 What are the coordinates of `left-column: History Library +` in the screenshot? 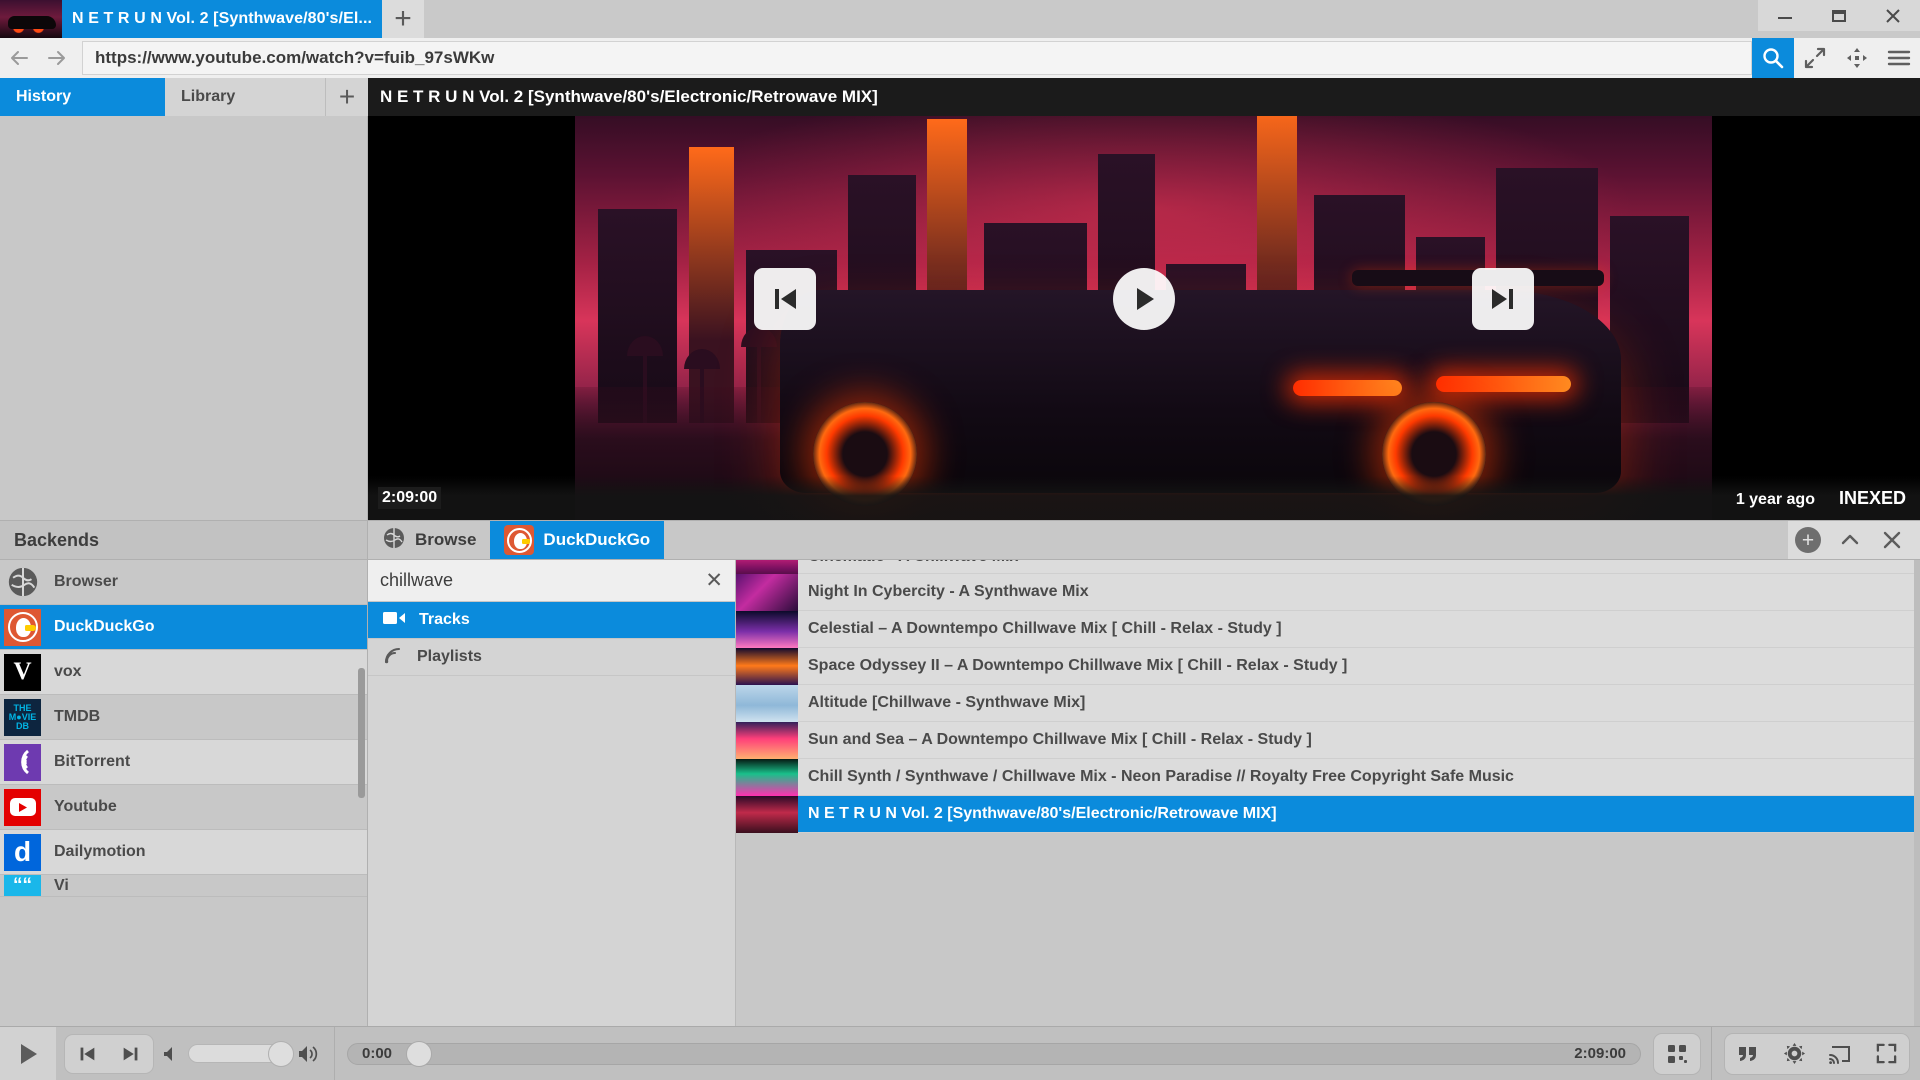 It's located at (184, 299).